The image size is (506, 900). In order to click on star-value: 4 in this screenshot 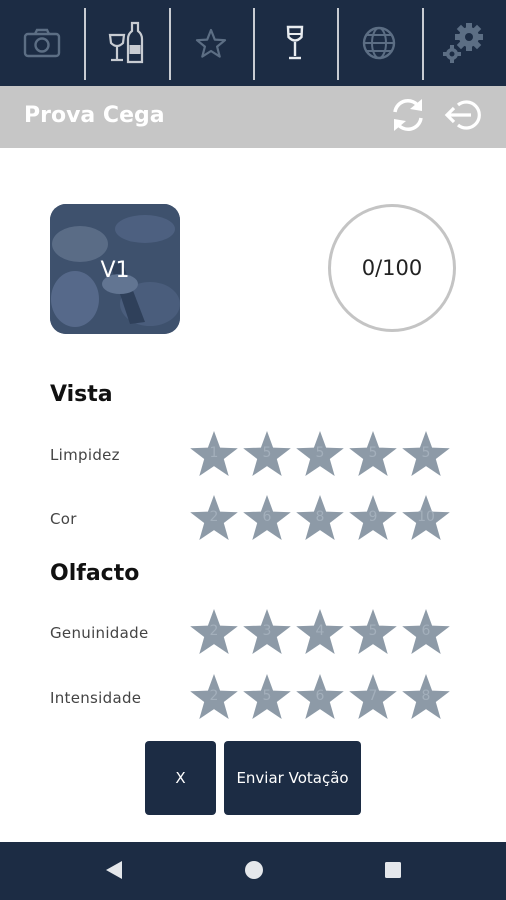, I will do `click(320, 631)`.